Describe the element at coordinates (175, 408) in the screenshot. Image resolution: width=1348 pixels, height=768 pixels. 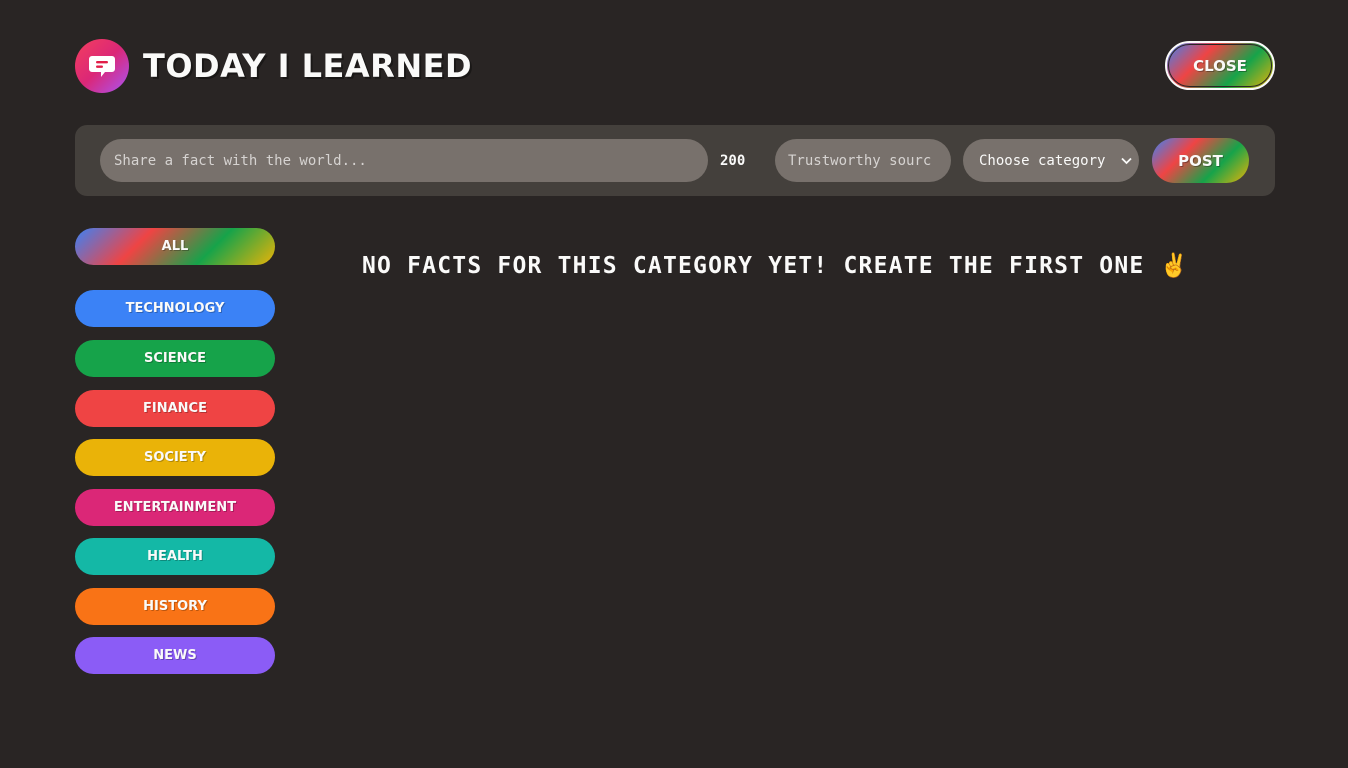
I see `category-finance-button: Finance` at that location.